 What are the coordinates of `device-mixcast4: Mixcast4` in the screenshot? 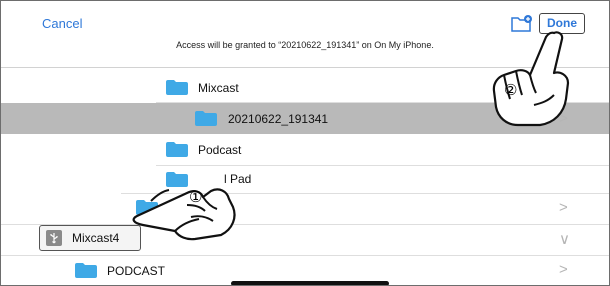 It's located at (90, 238).